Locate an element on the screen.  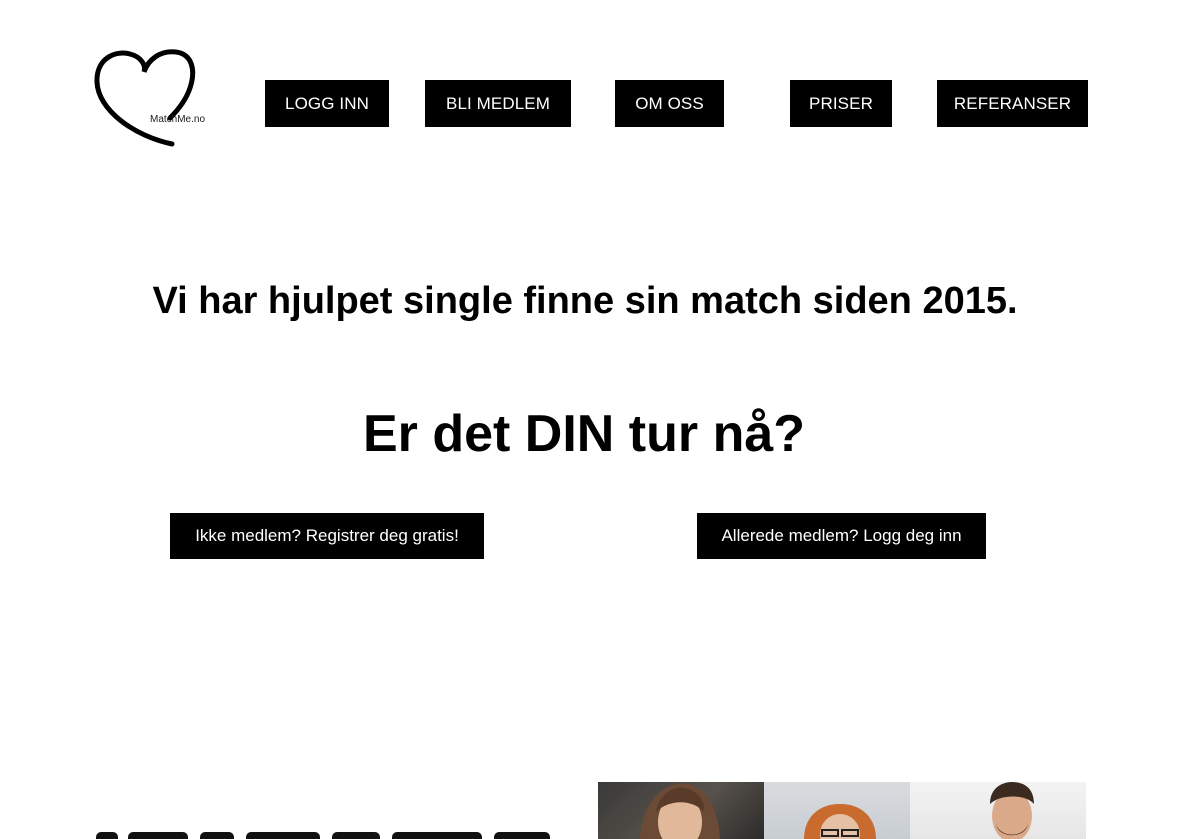
partial-heading-cutoff is located at coordinates (326, 832).